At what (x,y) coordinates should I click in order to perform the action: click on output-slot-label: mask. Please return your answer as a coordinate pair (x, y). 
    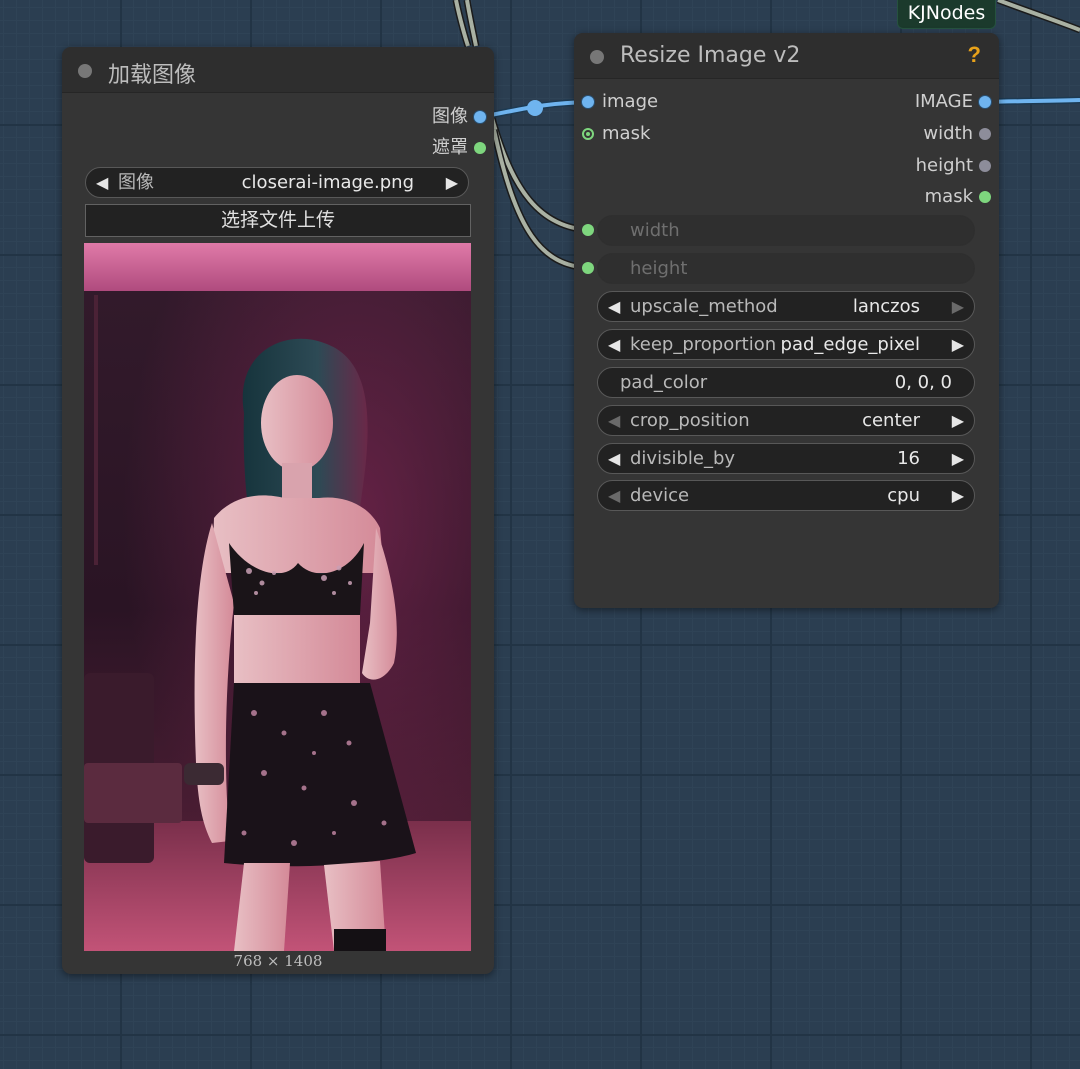
    Looking at the image, I should click on (948, 196).